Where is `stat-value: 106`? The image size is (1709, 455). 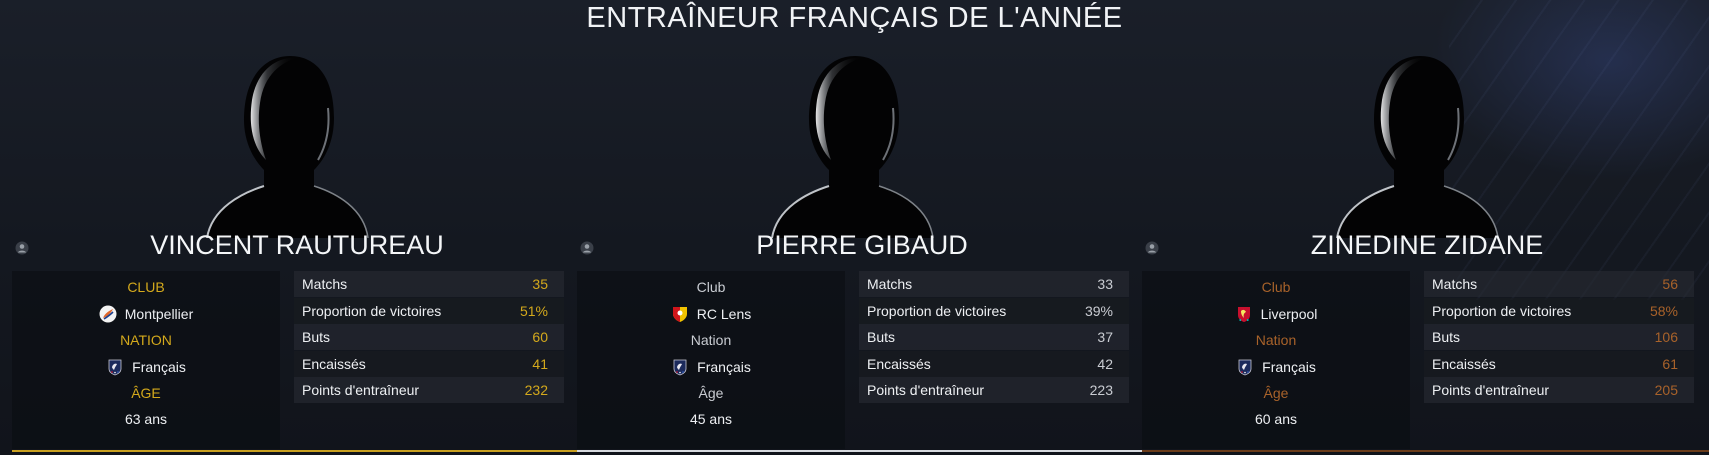 stat-value: 106 is located at coordinates (1666, 337).